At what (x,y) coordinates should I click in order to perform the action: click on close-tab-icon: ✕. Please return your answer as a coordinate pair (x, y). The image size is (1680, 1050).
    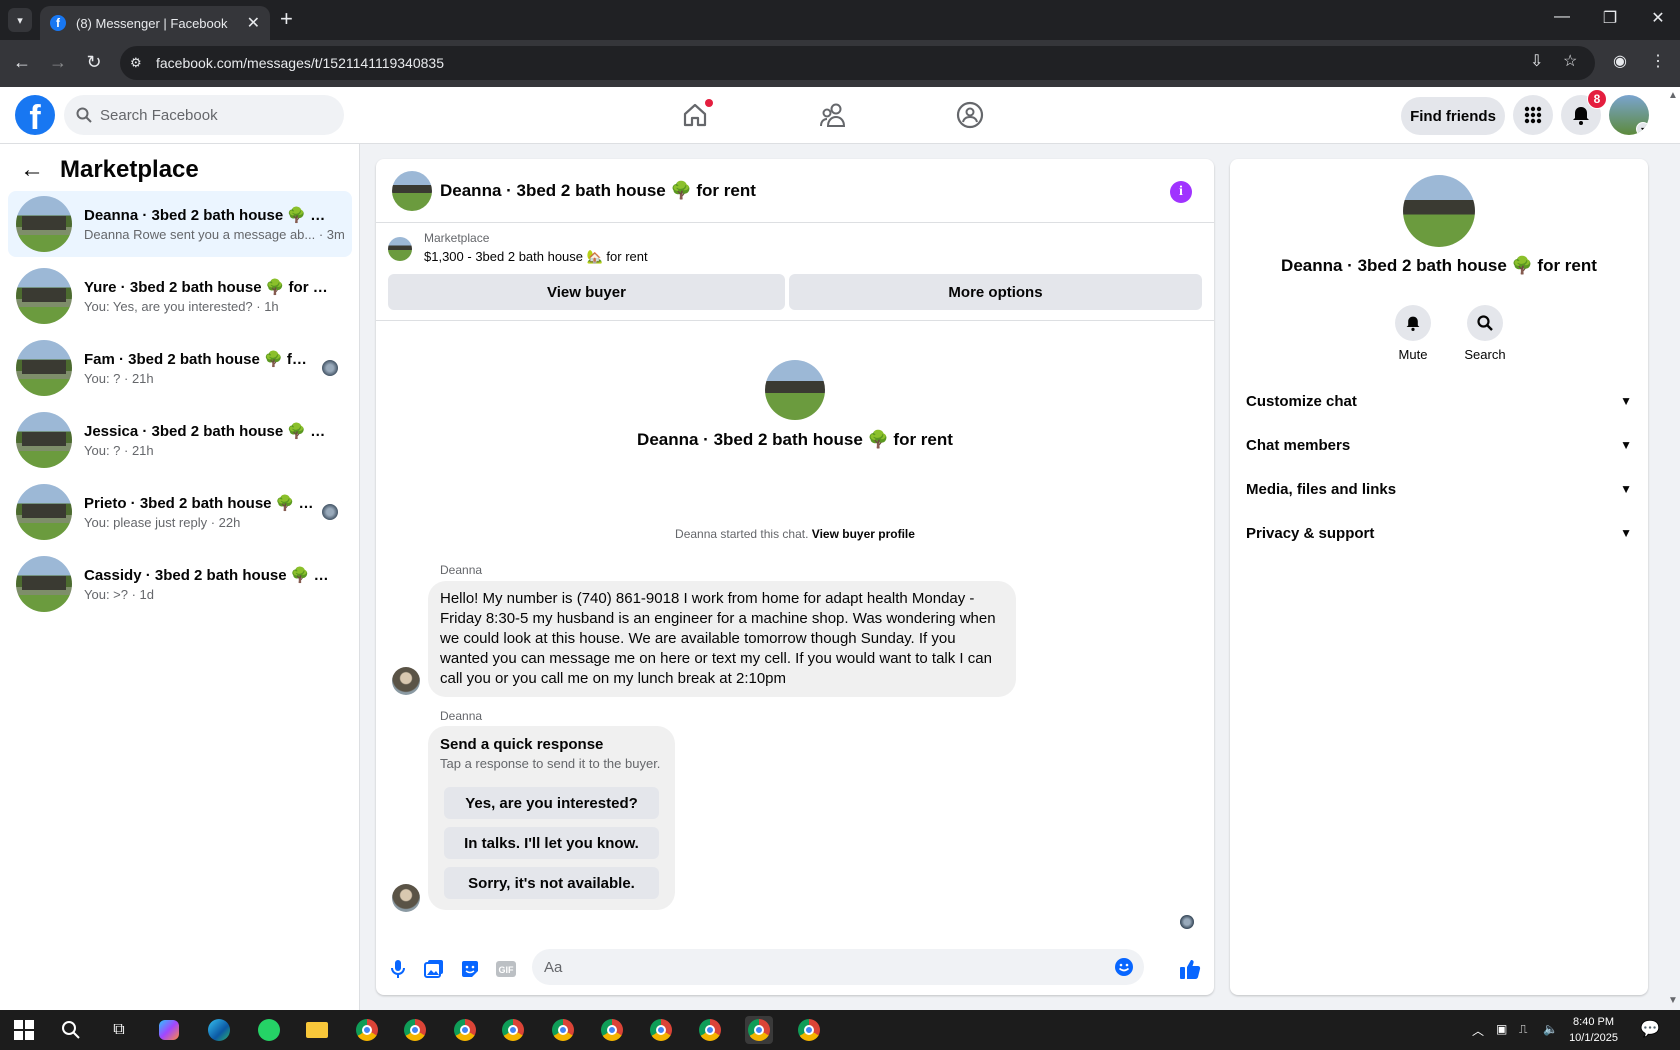
    Looking at the image, I should click on (253, 23).